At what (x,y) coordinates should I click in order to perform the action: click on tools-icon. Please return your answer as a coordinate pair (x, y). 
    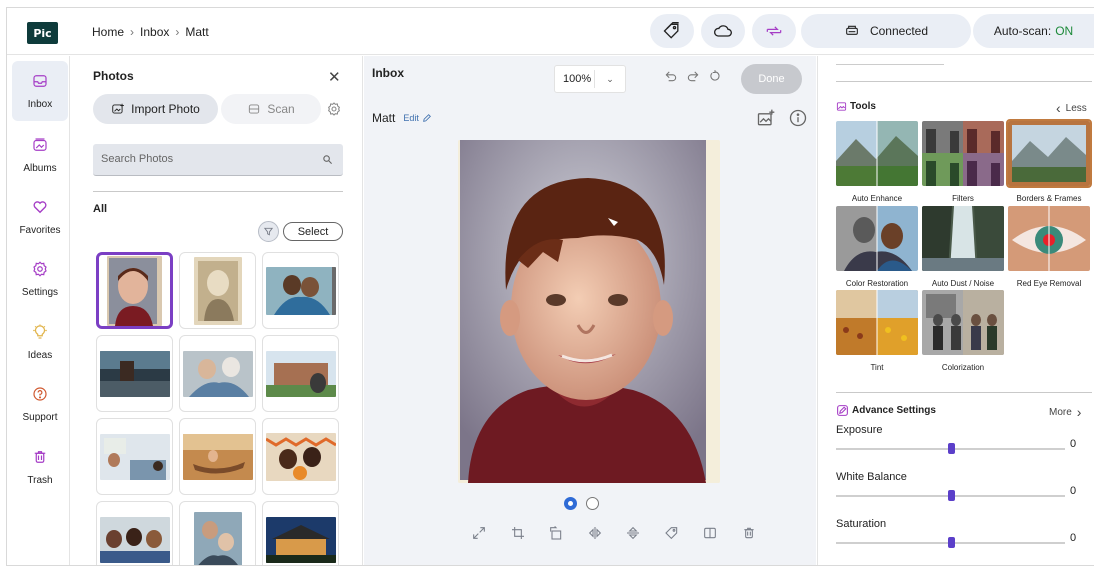
    Looking at the image, I should click on (841, 106).